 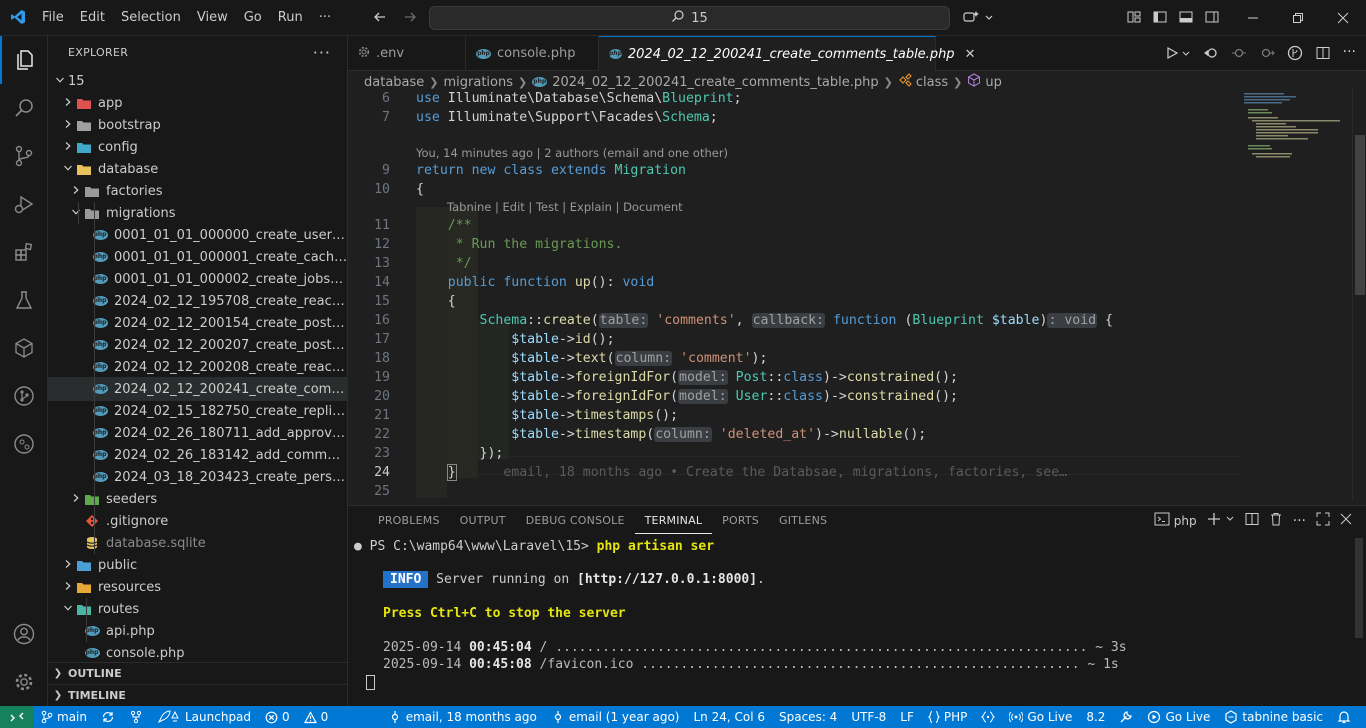 I want to click on menu-selection: Selection, so click(x=151, y=18).